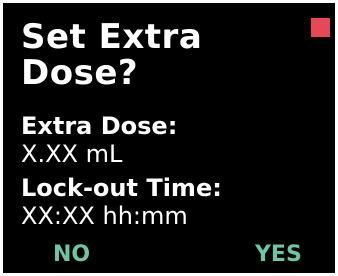  What do you see at coordinates (278, 255) in the screenshot?
I see `yes-button: YES` at bounding box center [278, 255].